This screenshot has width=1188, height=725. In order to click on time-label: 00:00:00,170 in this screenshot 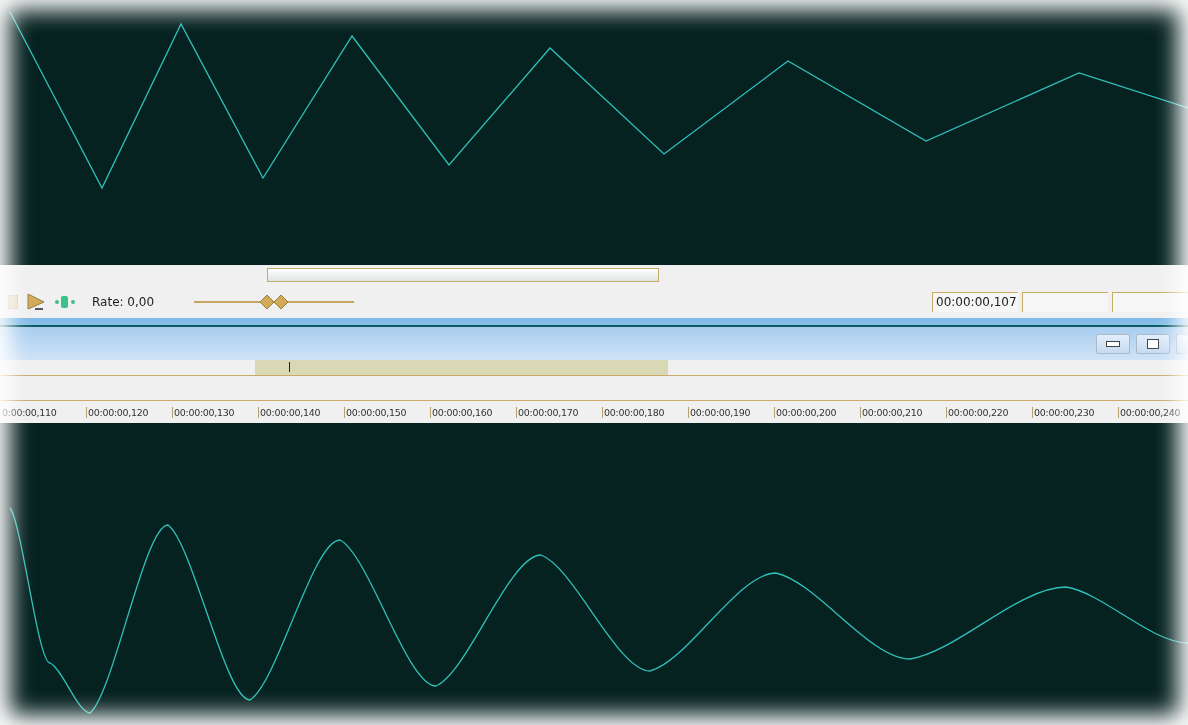, I will do `click(559, 412)`.